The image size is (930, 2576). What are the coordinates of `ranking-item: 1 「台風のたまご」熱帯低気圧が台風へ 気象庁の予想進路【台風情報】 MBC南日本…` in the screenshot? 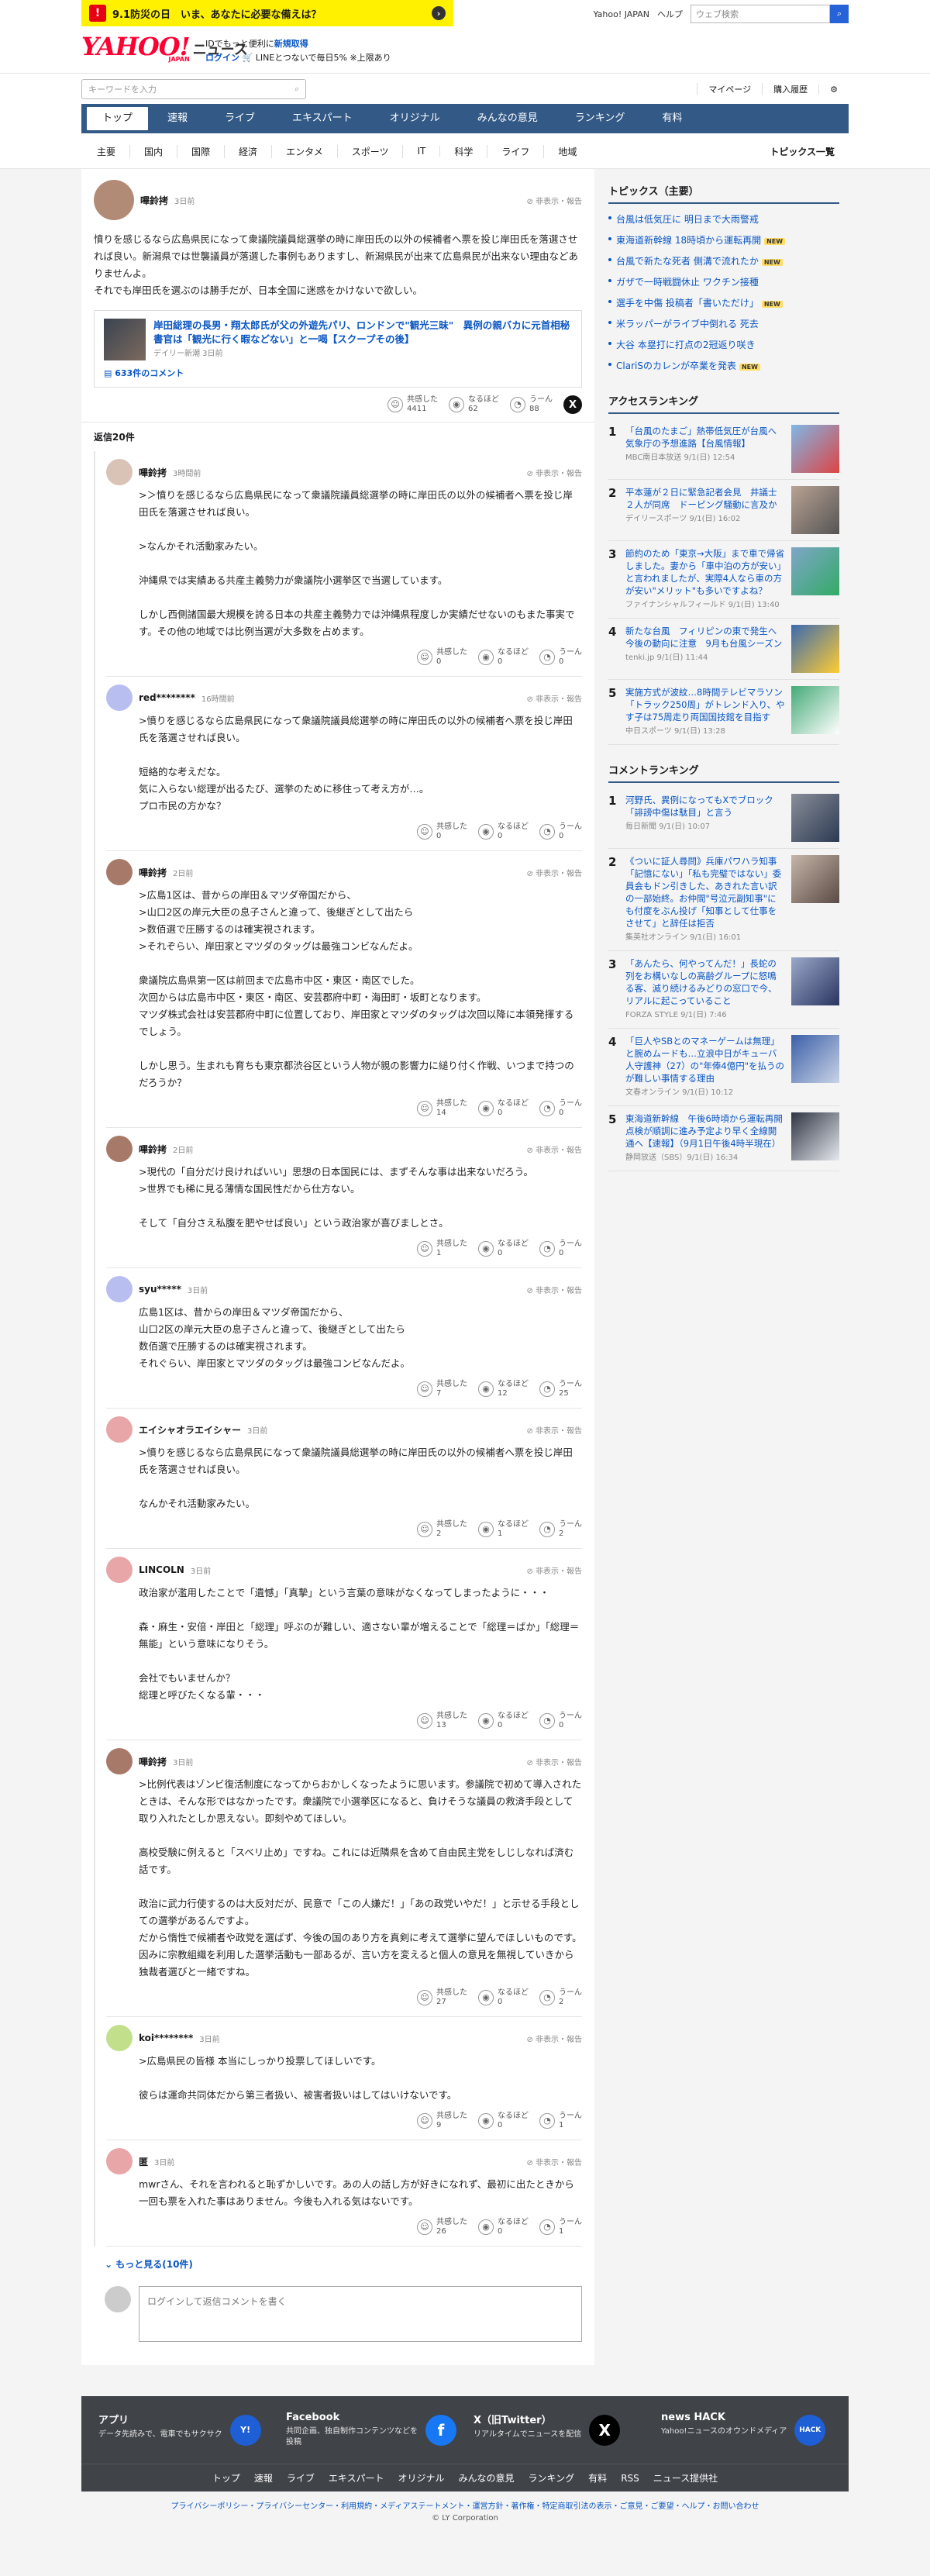 It's located at (723, 449).